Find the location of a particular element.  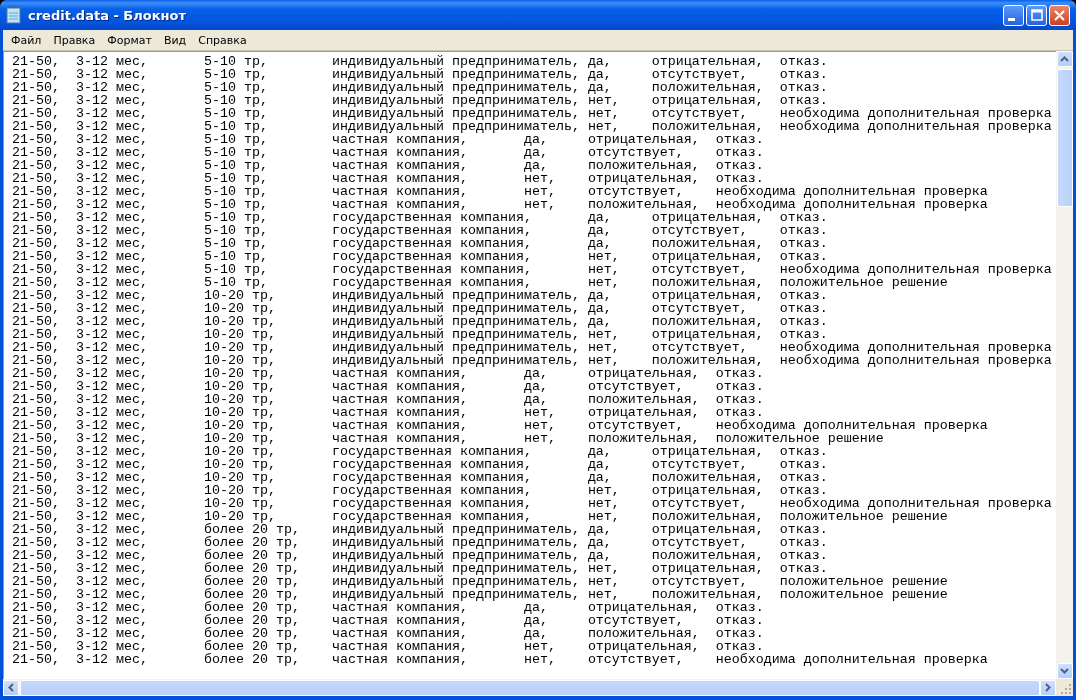

text-line: 21-50, 3-12 мес, 10-20 тр, индивидуальный предприниматель, нет, отрицательная, отказ. is located at coordinates (420, 334).